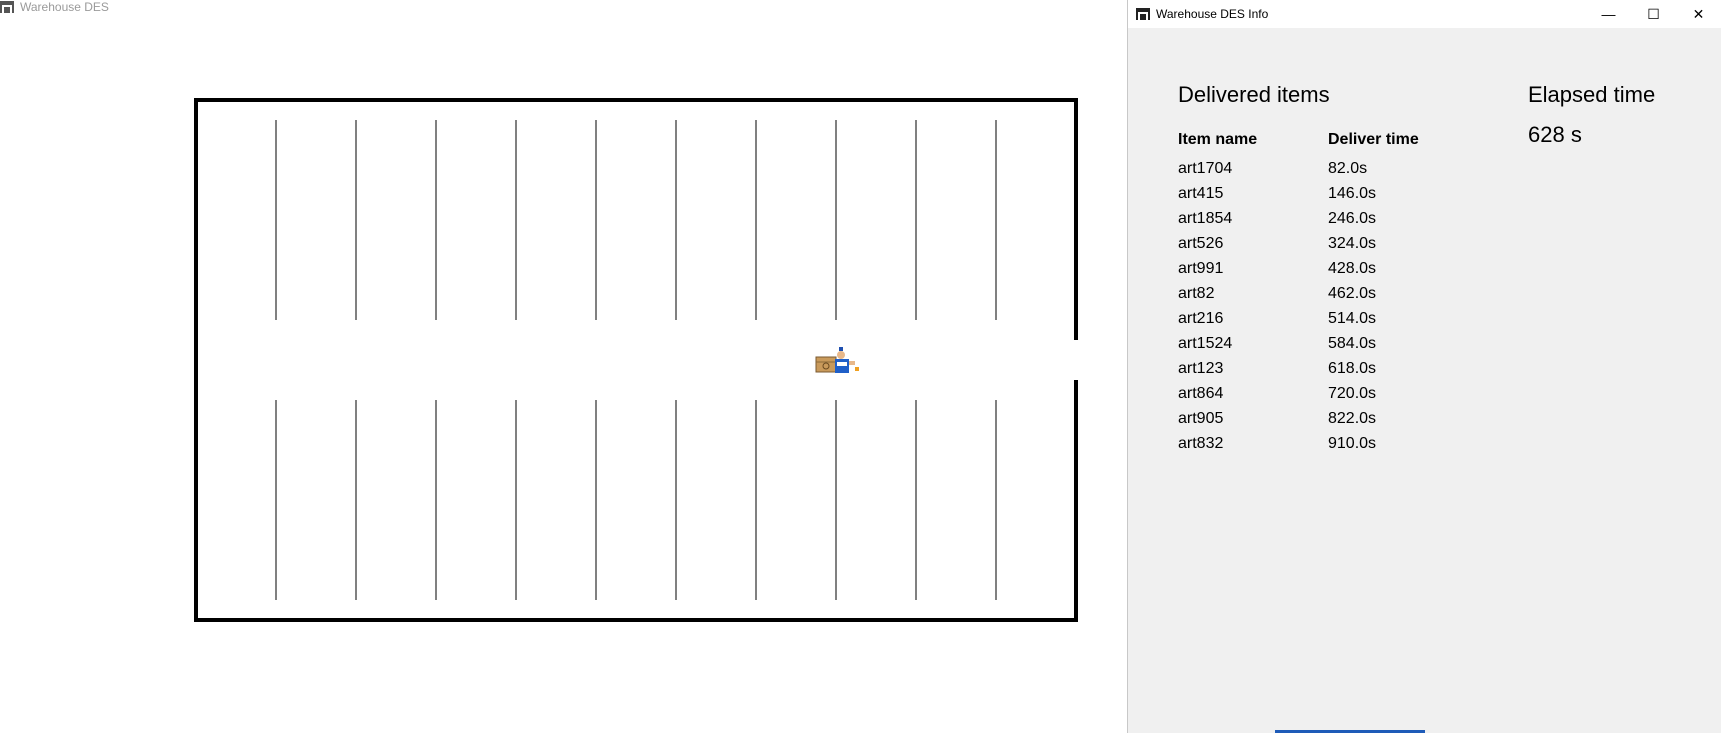 The height and width of the screenshot is (733, 1721). Describe the element at coordinates (1201, 318) in the screenshot. I see `item-name: art216` at that location.